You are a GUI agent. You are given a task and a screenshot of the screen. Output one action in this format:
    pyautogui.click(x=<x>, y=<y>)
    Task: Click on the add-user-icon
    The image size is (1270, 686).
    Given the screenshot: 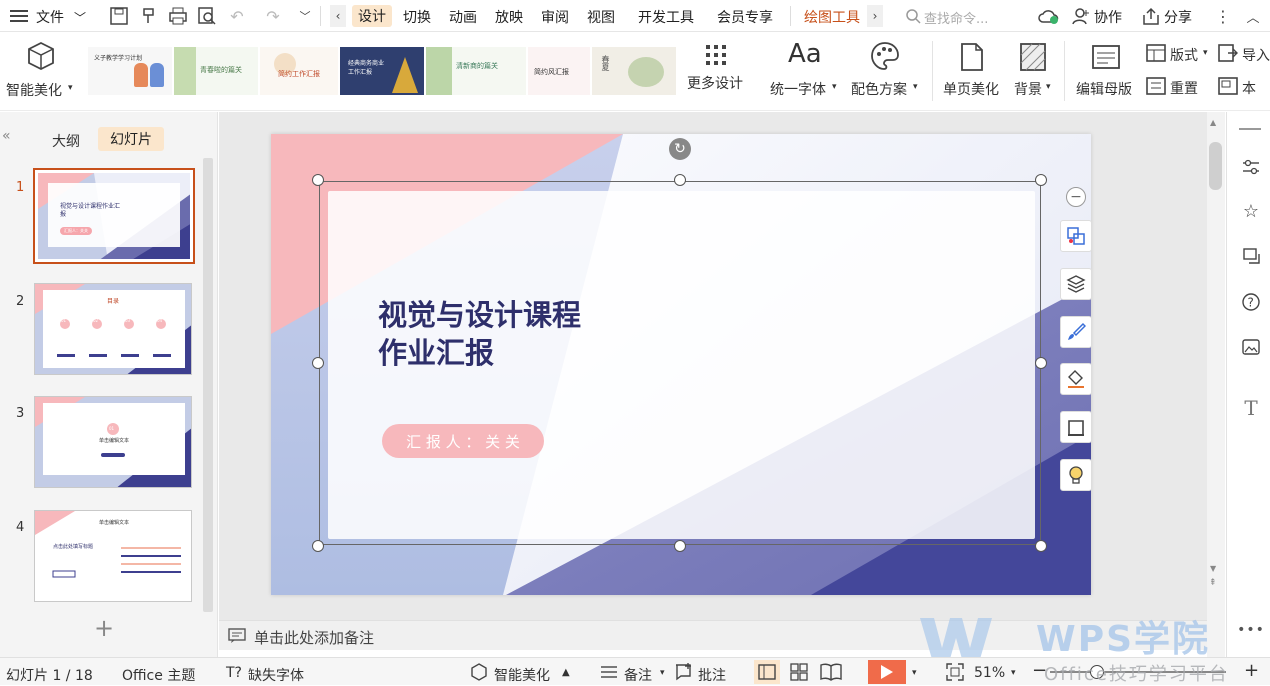 What is the action you would take?
    pyautogui.click(x=1081, y=16)
    